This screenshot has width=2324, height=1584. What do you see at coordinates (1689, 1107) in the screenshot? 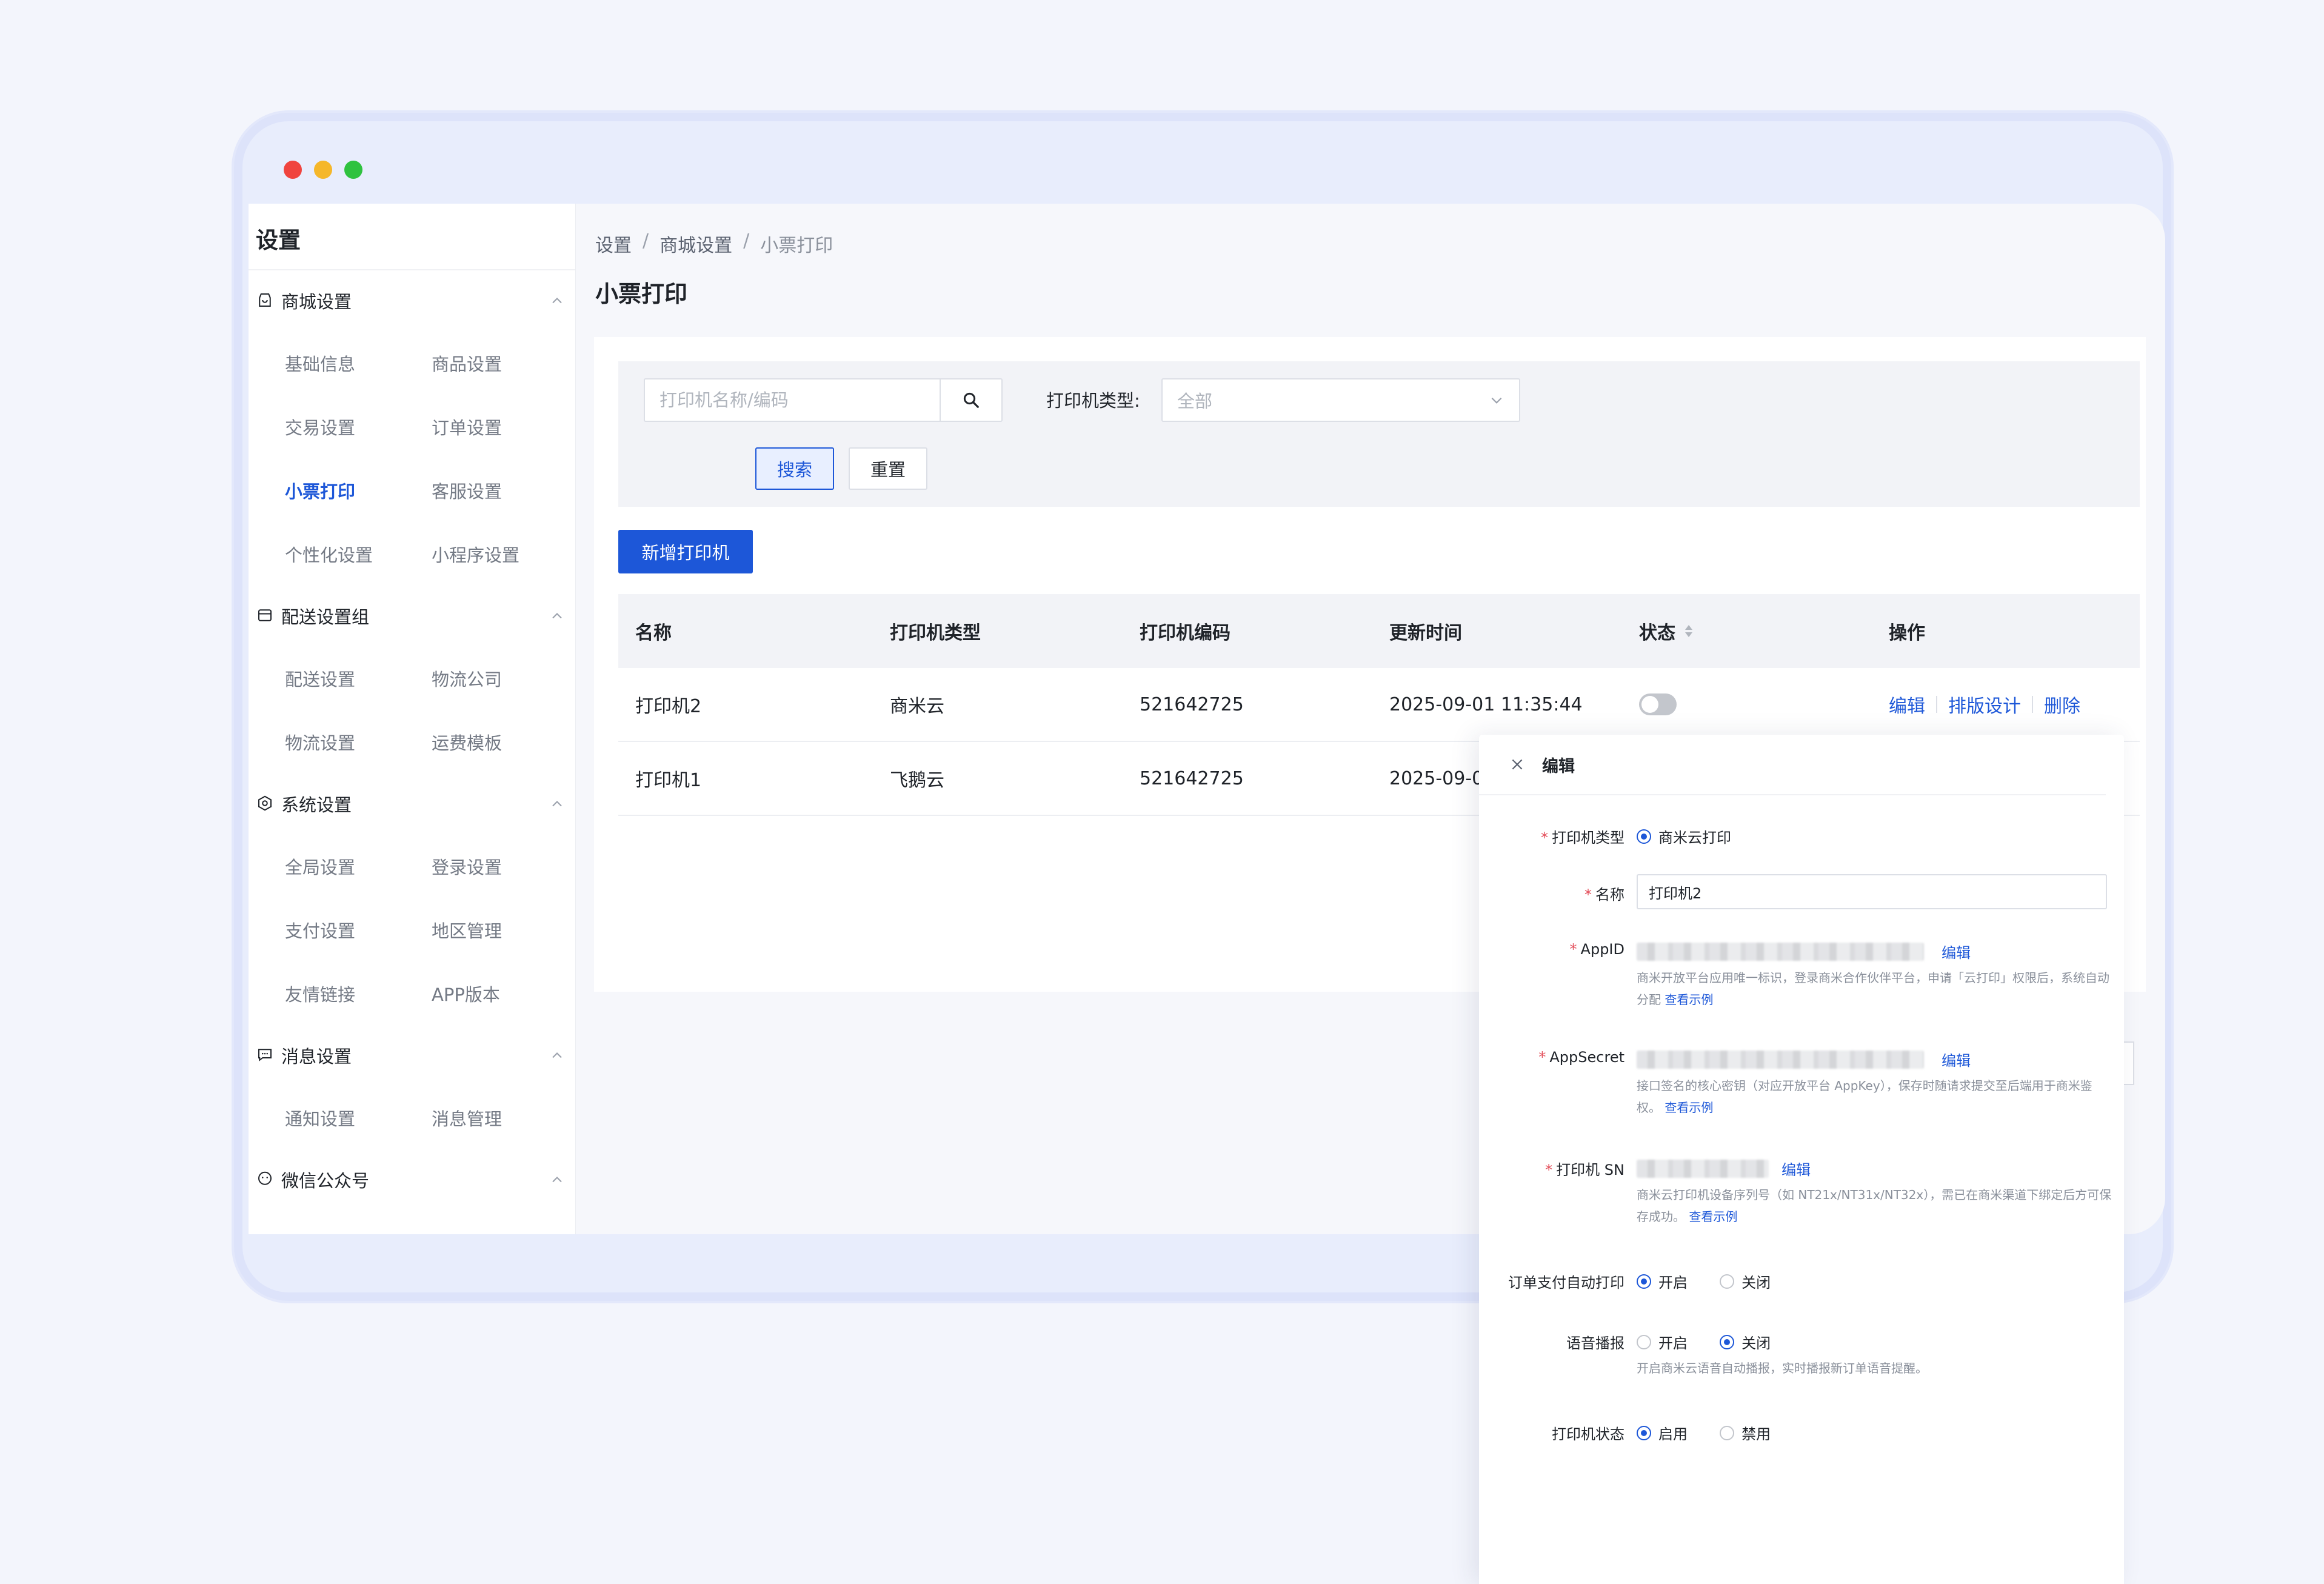
I see `appsecret-example-link: 查看示例` at bounding box center [1689, 1107].